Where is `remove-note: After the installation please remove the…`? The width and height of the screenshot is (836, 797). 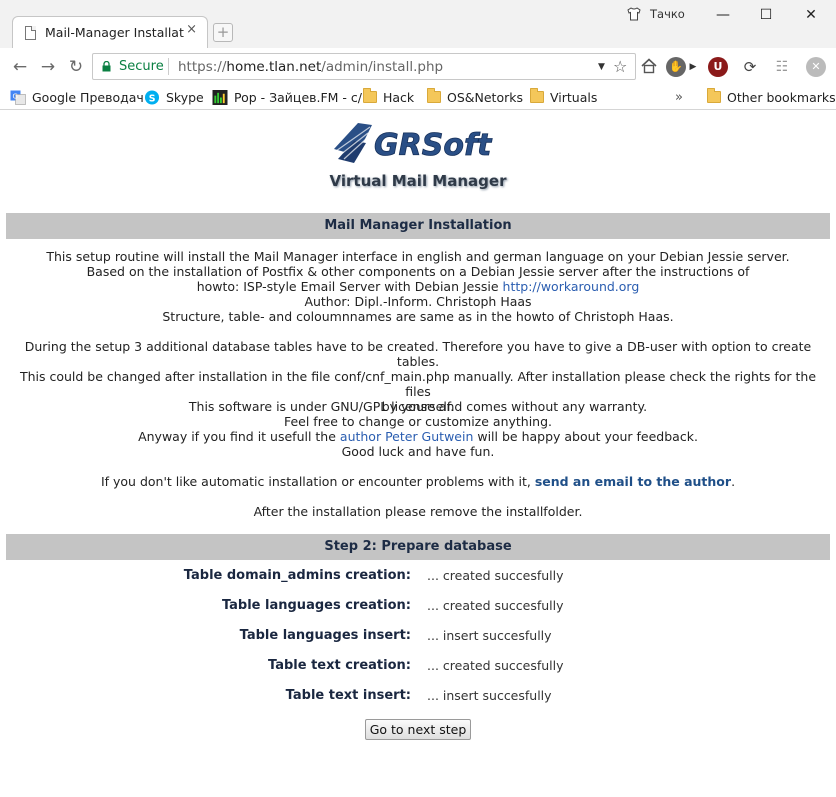 remove-note: After the installation please remove the… is located at coordinates (418, 511).